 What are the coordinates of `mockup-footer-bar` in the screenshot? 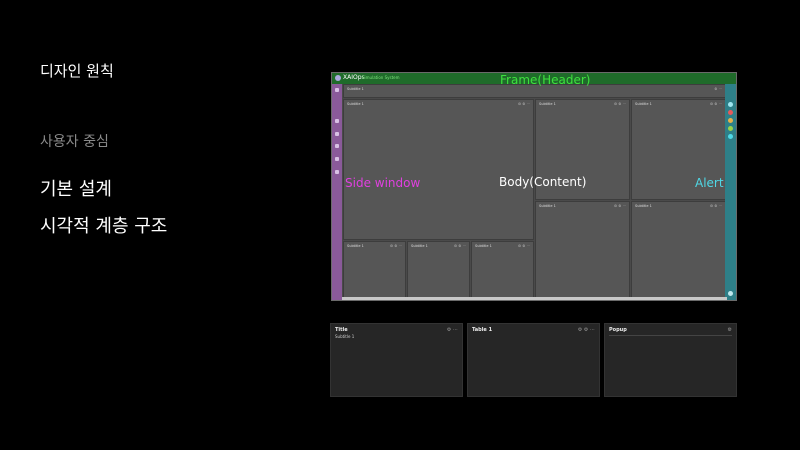 It's located at (534, 298).